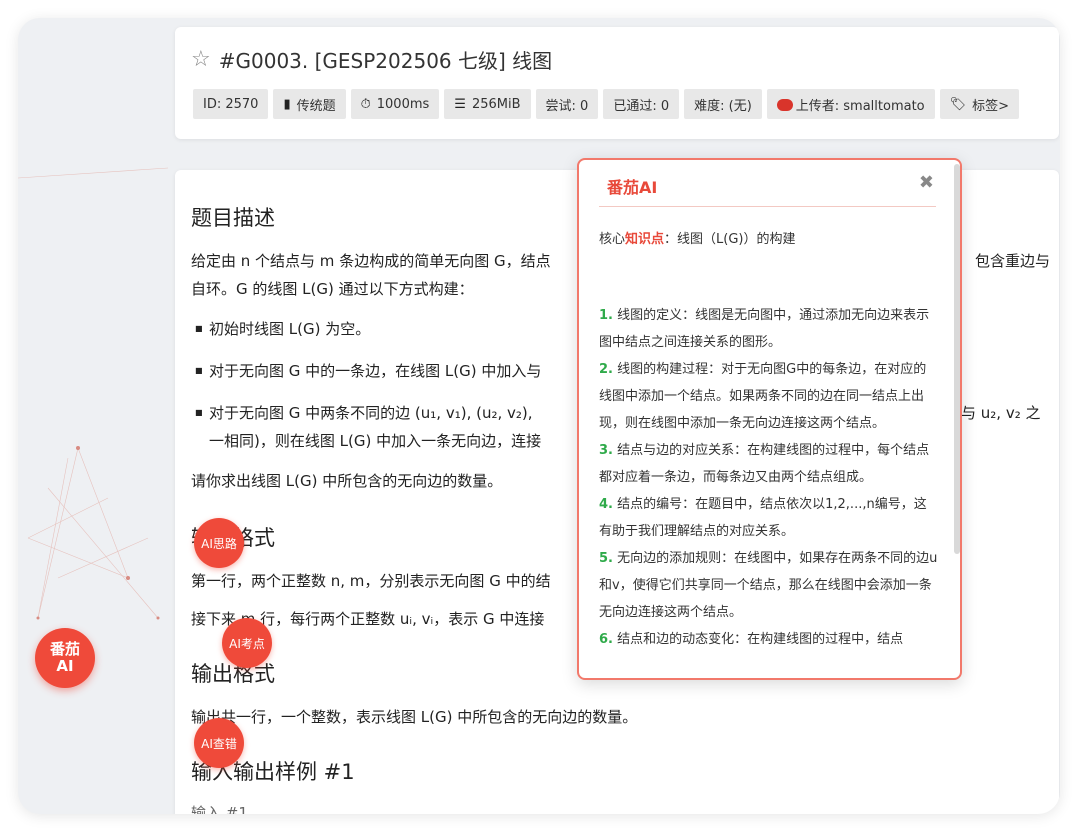 This screenshot has height=832, width=1080. I want to click on core-knowledge-line: 核心知识点：线图（L(G)）的构建, so click(697, 239).